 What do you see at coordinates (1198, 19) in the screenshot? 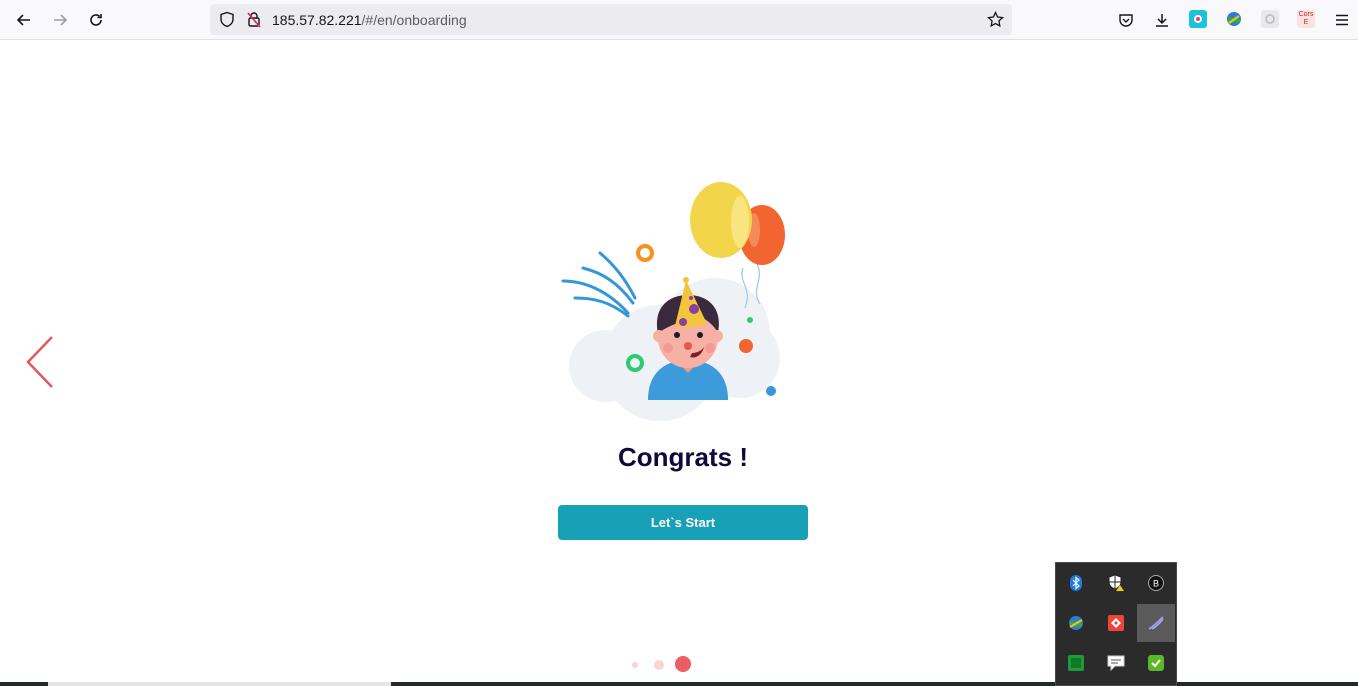
I see `extension-color-picker-icon` at bounding box center [1198, 19].